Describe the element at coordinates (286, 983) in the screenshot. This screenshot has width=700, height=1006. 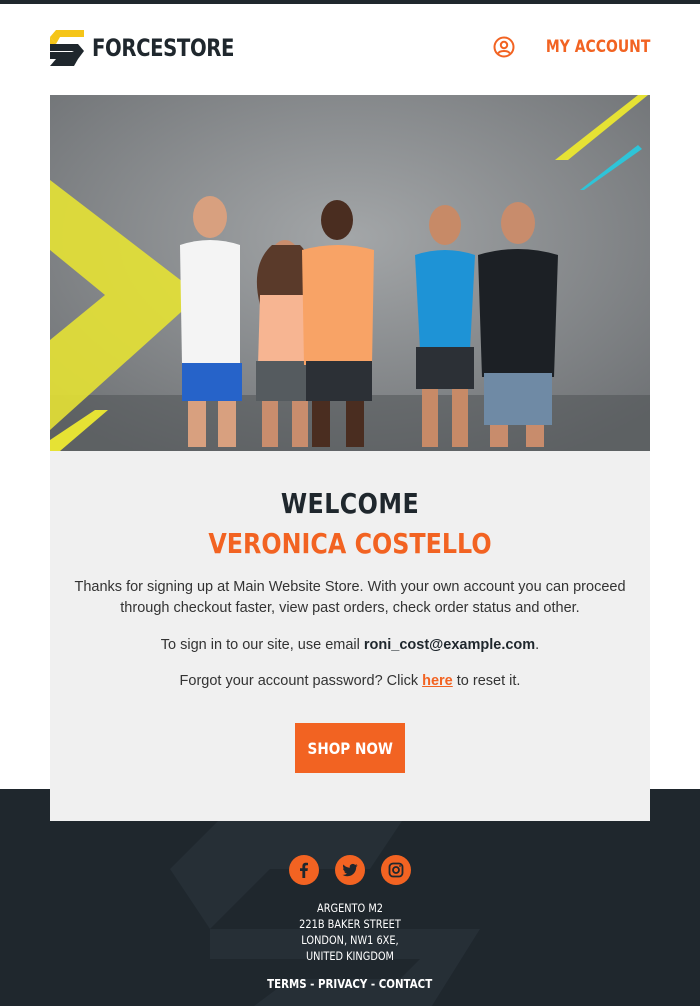
I see `terms-link: TERMS` at that location.